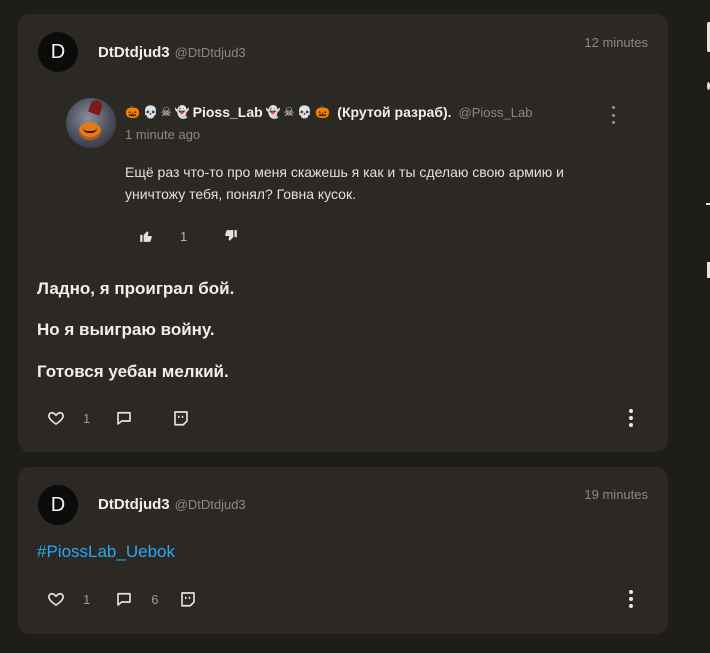 The image size is (710, 653). Describe the element at coordinates (146, 236) in the screenshot. I see `thumbs-up-icon` at that location.